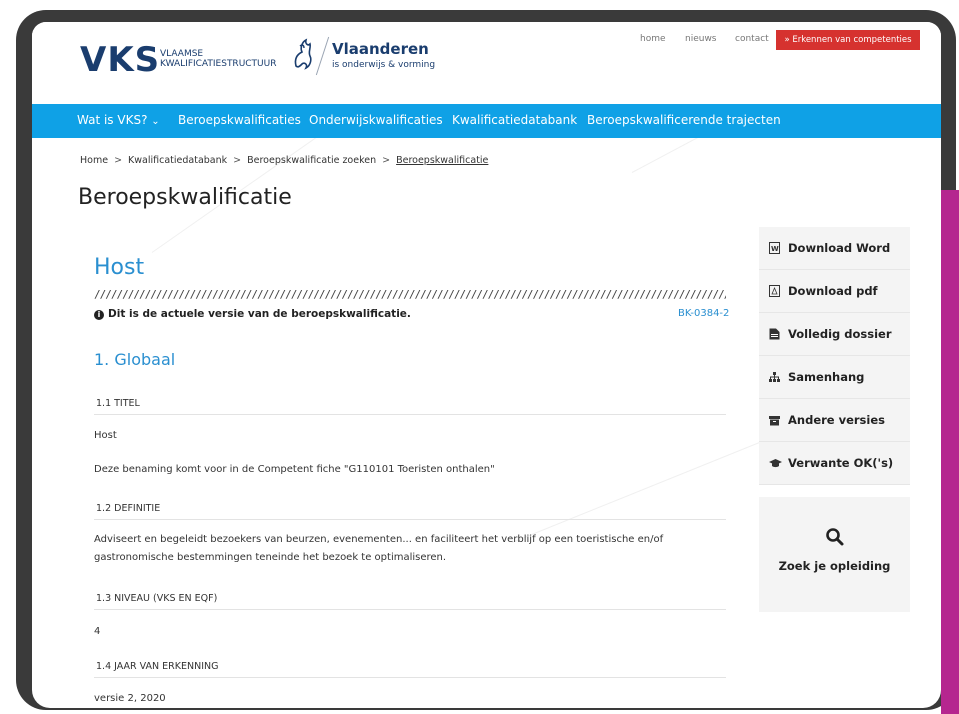 The height and width of the screenshot is (714, 959). What do you see at coordinates (120, 60) in the screenshot?
I see `vks-logo: VKS` at bounding box center [120, 60].